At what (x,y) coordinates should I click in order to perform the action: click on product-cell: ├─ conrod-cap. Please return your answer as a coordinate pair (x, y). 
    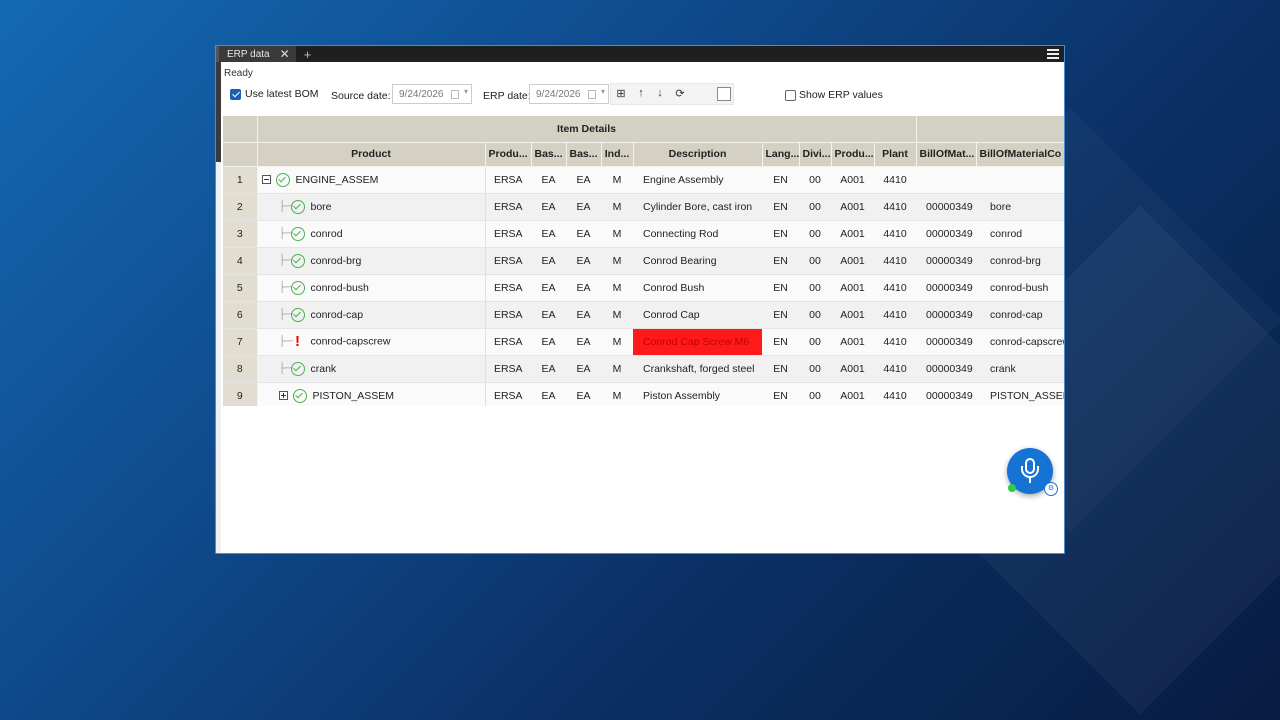
    Looking at the image, I should click on (371, 315).